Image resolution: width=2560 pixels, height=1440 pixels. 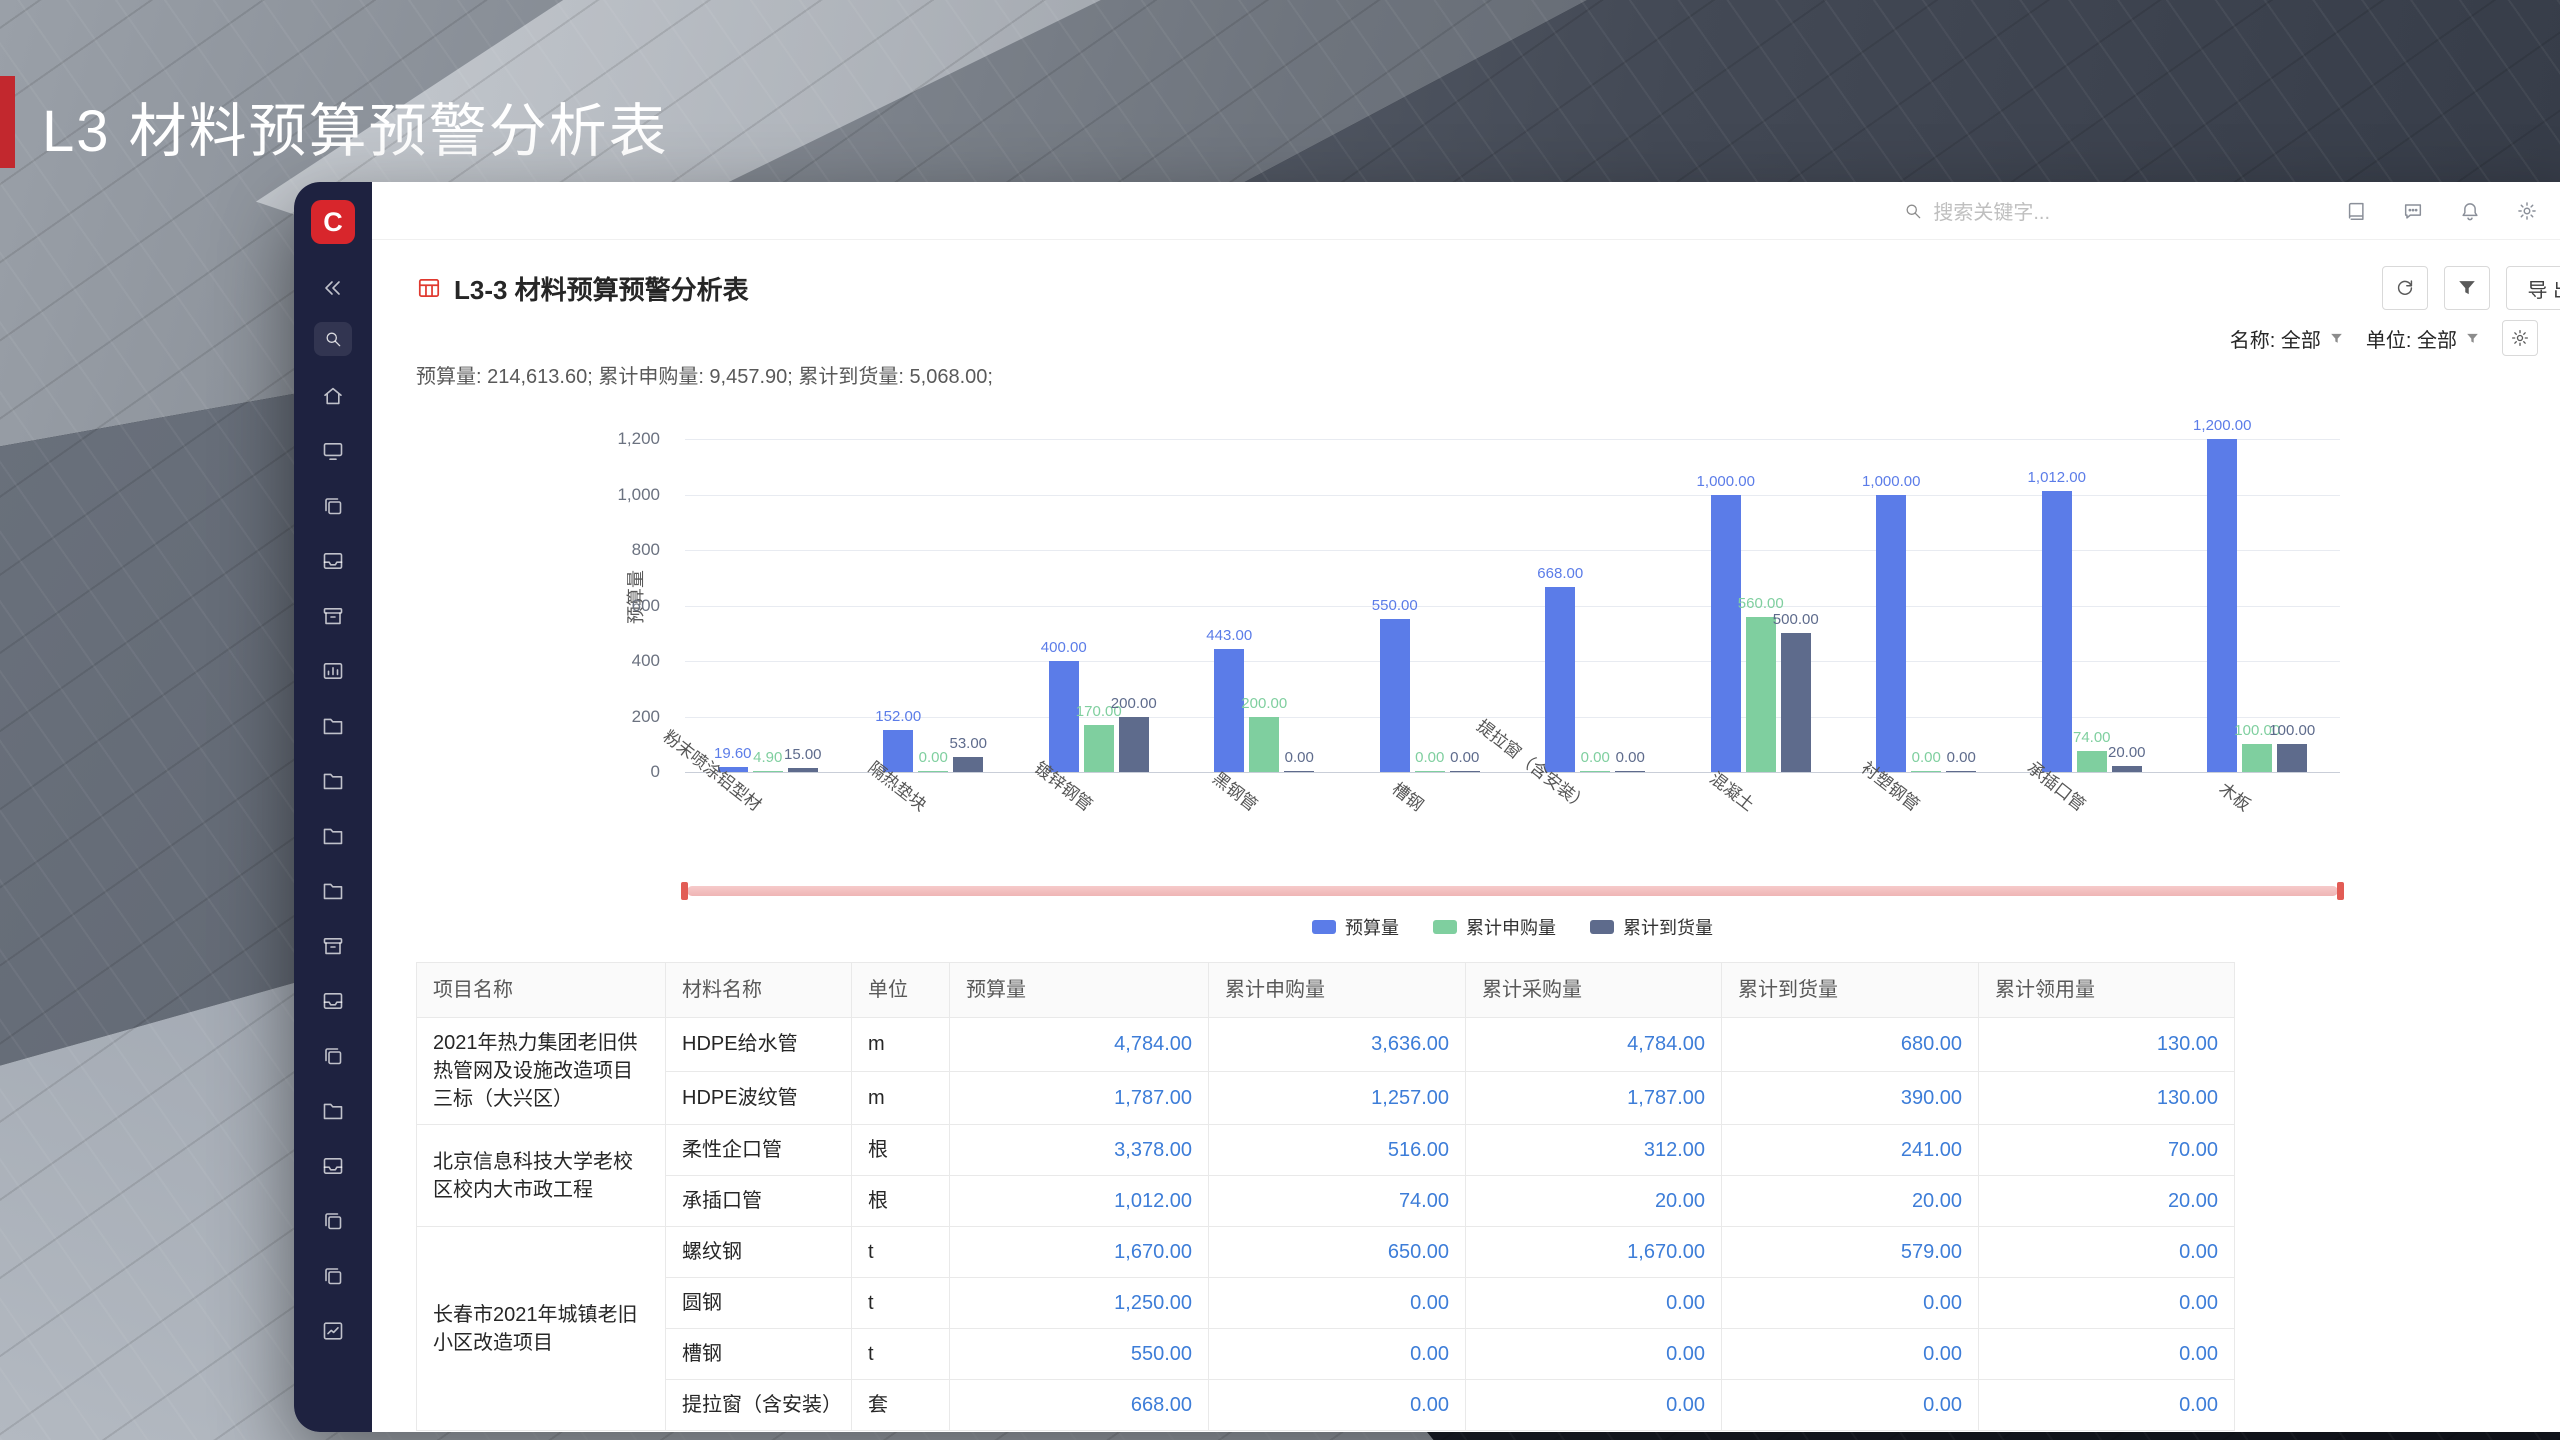 What do you see at coordinates (1850, 1097) in the screenshot?
I see `numeric-cell: 390.00` at bounding box center [1850, 1097].